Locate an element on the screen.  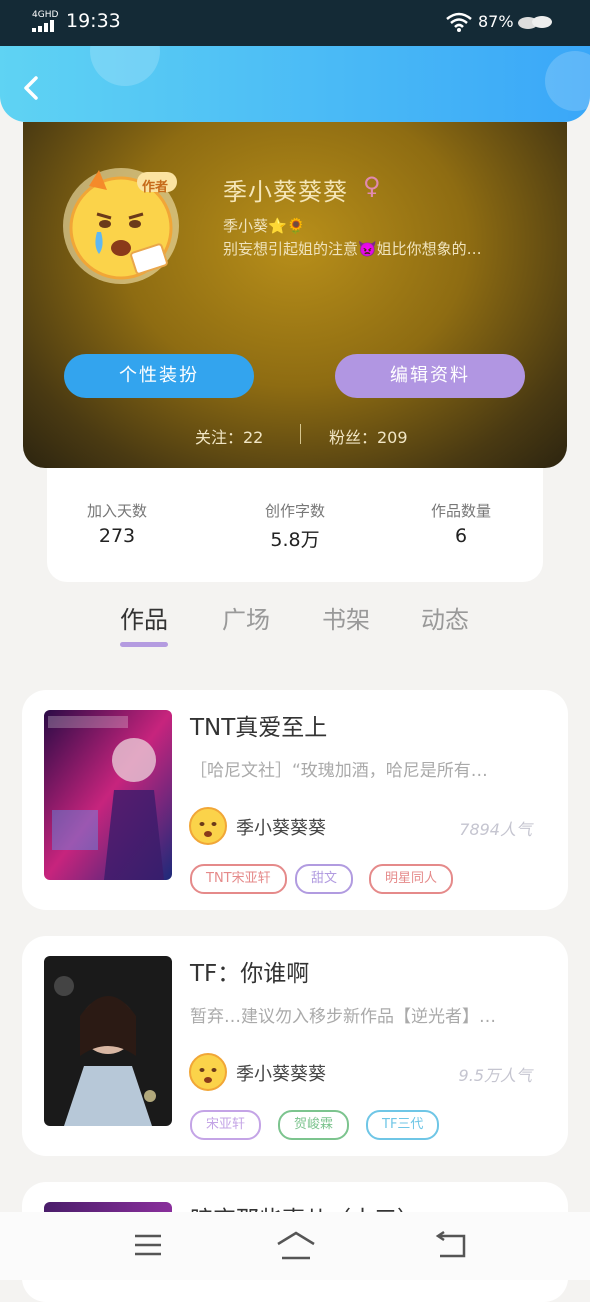
stat-word-count: 创作字数 5.8万 is located at coordinates (295, 526).